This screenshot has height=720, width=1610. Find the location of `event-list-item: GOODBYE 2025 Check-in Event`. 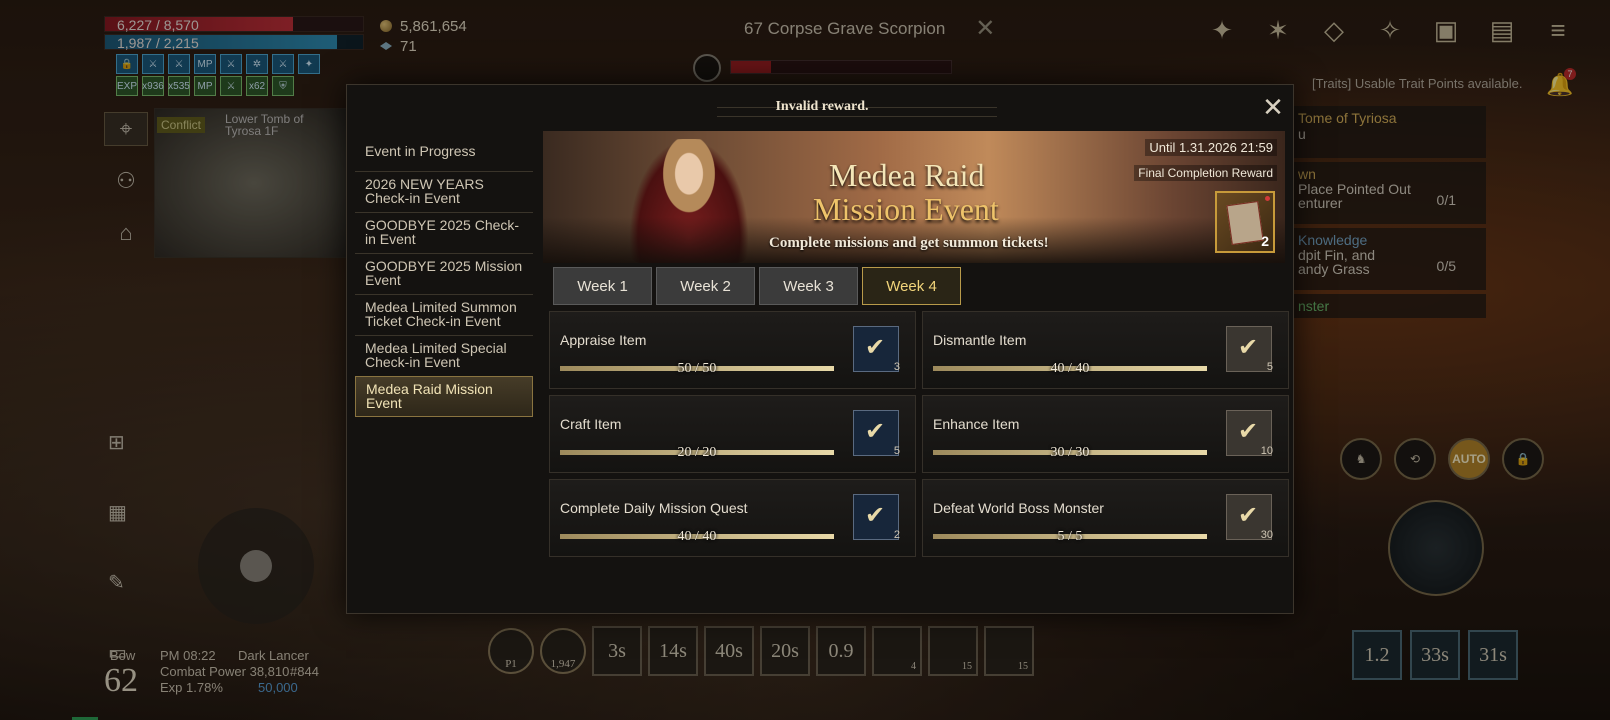

event-list-item: GOODBYE 2025 Check-in Event is located at coordinates (444, 232).